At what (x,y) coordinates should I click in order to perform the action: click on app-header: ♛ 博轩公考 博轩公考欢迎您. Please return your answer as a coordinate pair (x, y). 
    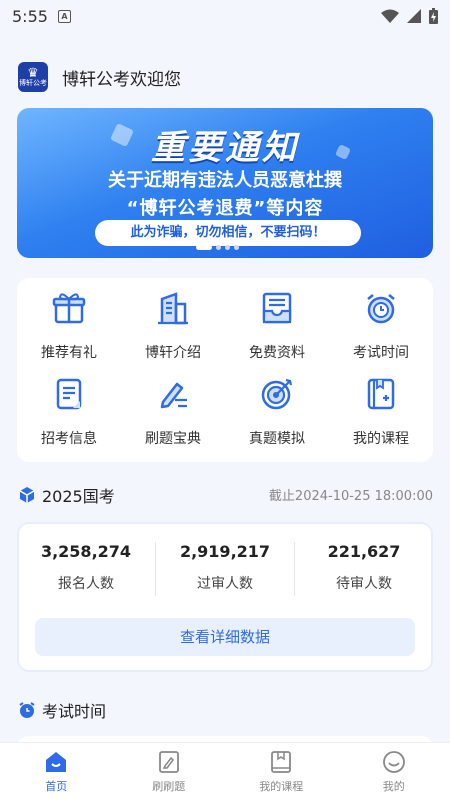
    Looking at the image, I should click on (99, 77).